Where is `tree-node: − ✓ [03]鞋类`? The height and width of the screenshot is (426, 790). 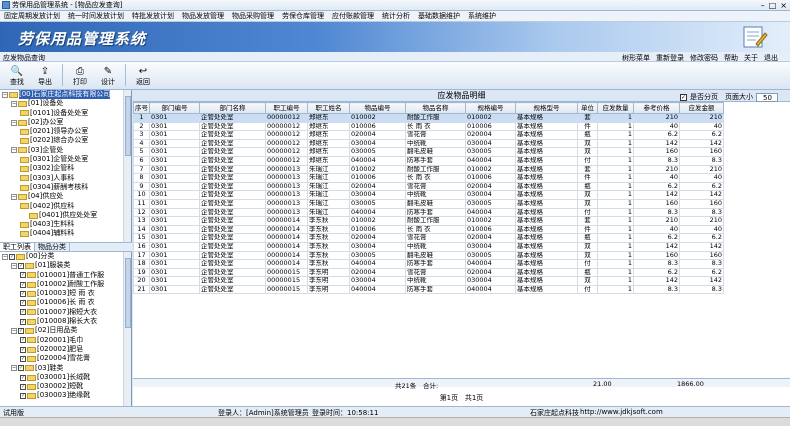
tree-node: − ✓ [03]鞋类 is located at coordinates (62, 368).